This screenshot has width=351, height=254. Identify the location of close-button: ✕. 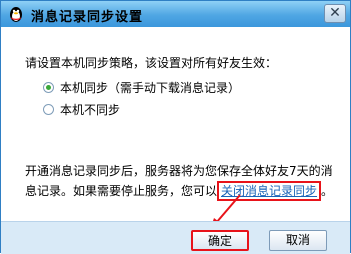
(335, 13).